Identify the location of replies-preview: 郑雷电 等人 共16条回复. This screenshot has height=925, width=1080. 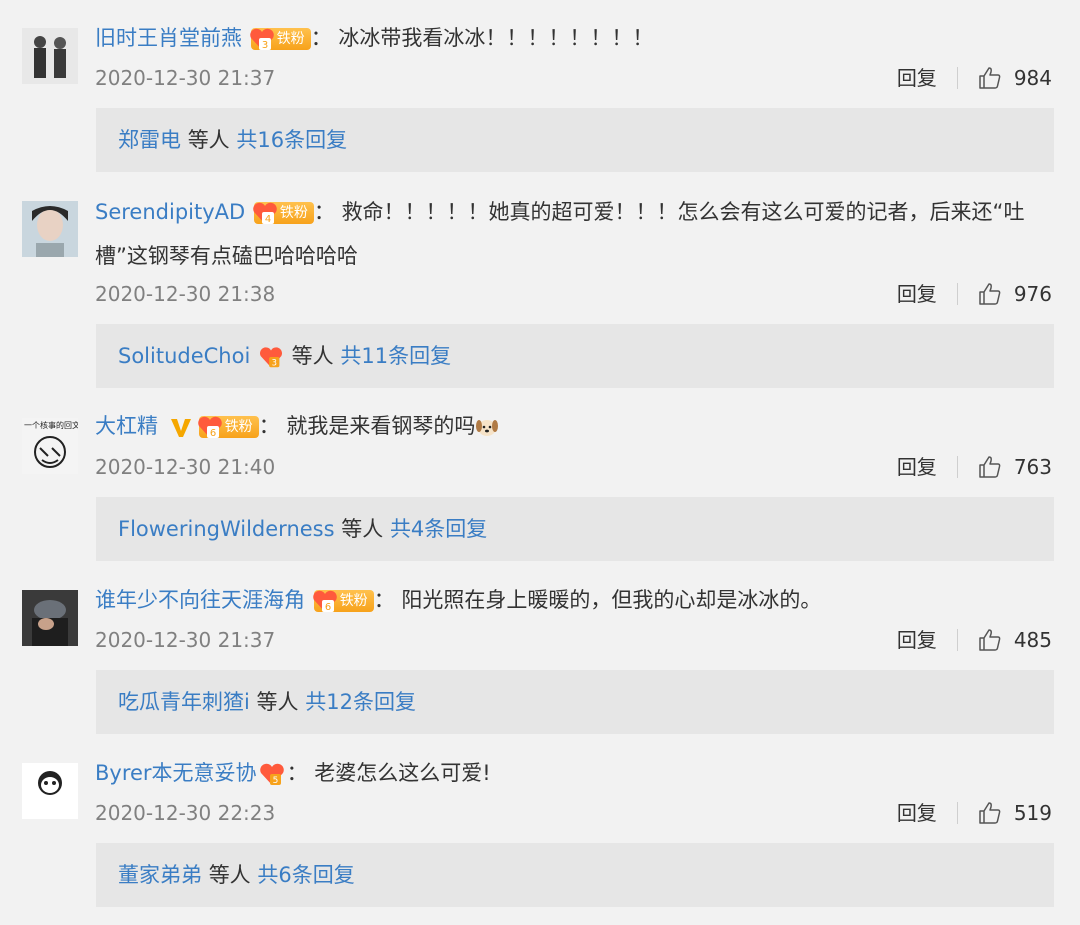
(575, 140).